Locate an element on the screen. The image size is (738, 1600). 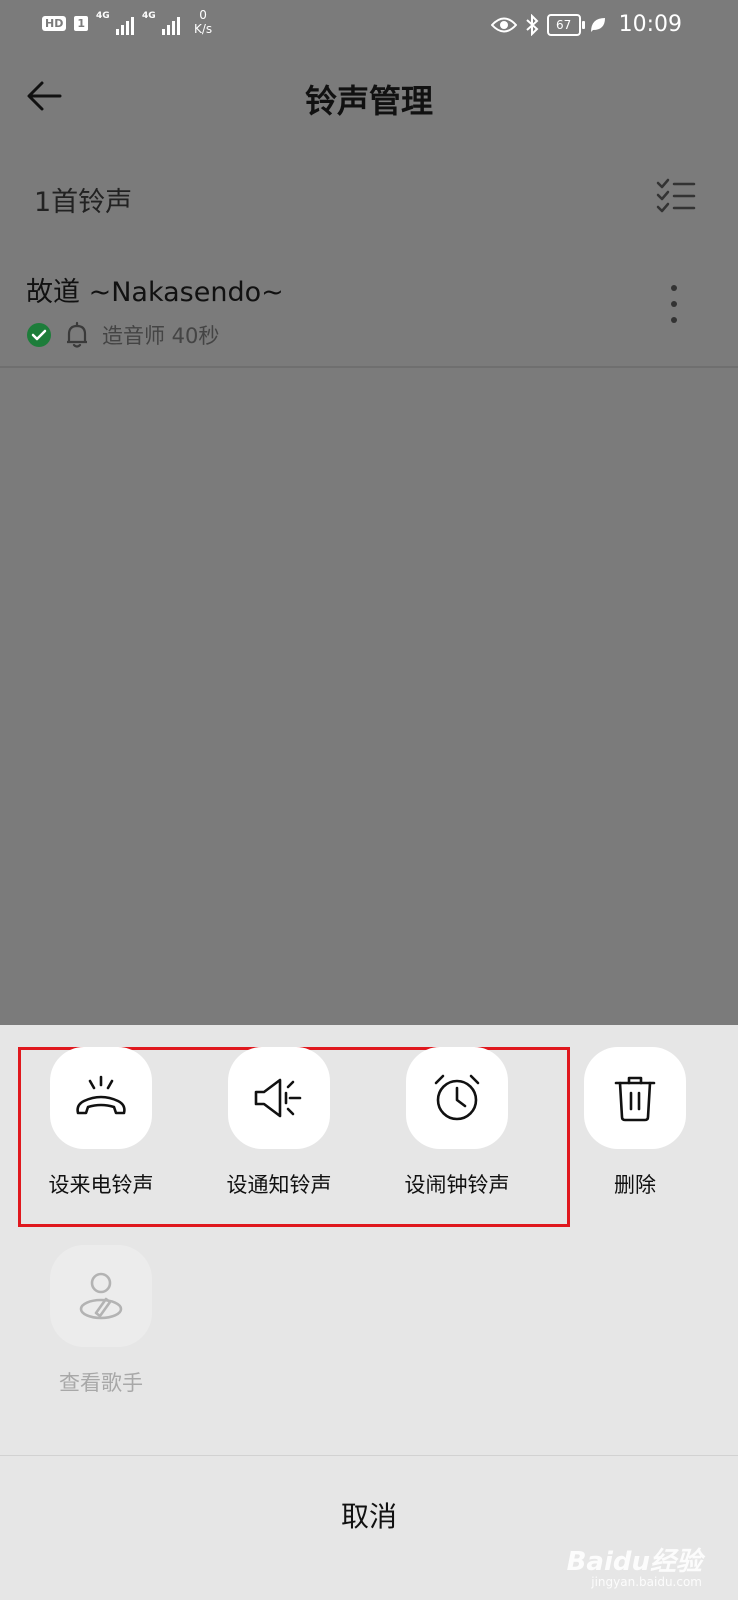
eye-icon is located at coordinates (503, 24).